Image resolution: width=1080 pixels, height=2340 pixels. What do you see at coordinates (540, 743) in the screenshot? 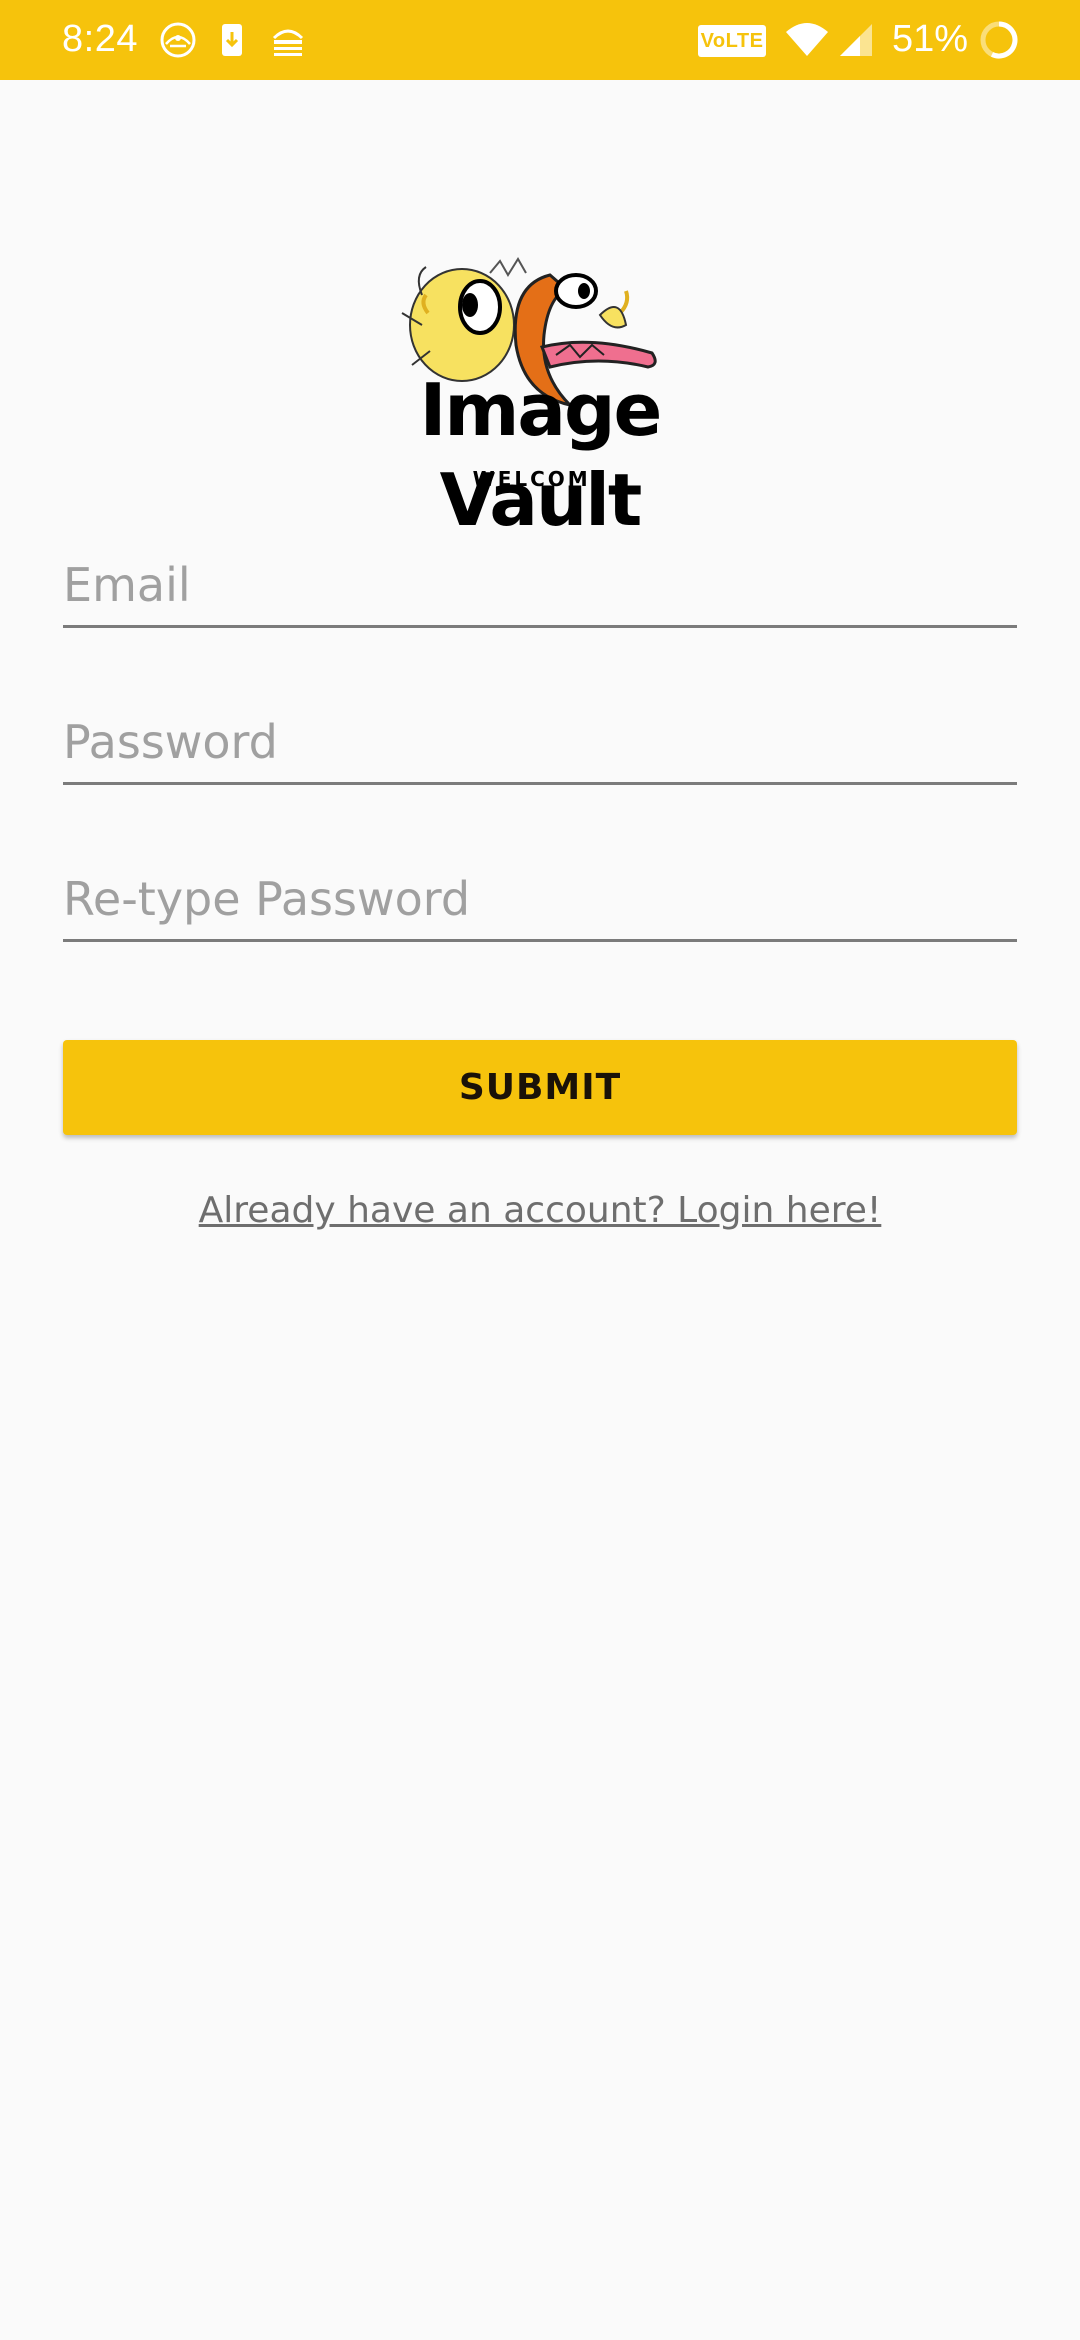
I see `password-field` at bounding box center [540, 743].